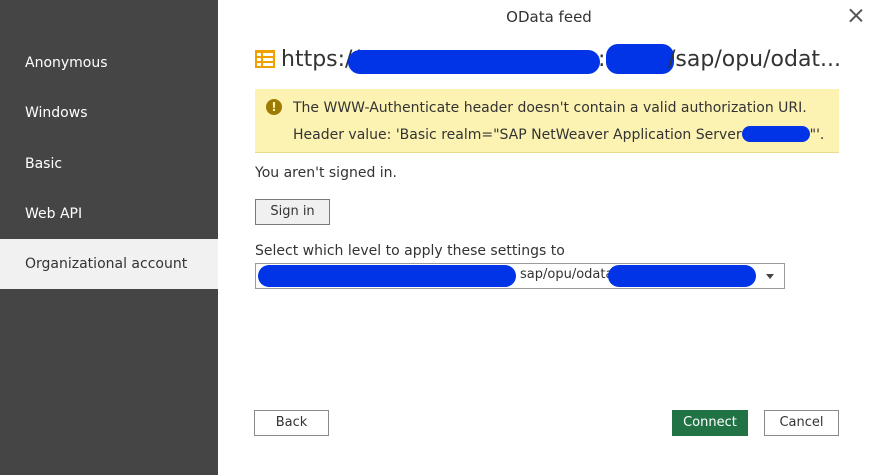  I want to click on sidebar-item-anonymous: Anonymous, so click(109, 63).